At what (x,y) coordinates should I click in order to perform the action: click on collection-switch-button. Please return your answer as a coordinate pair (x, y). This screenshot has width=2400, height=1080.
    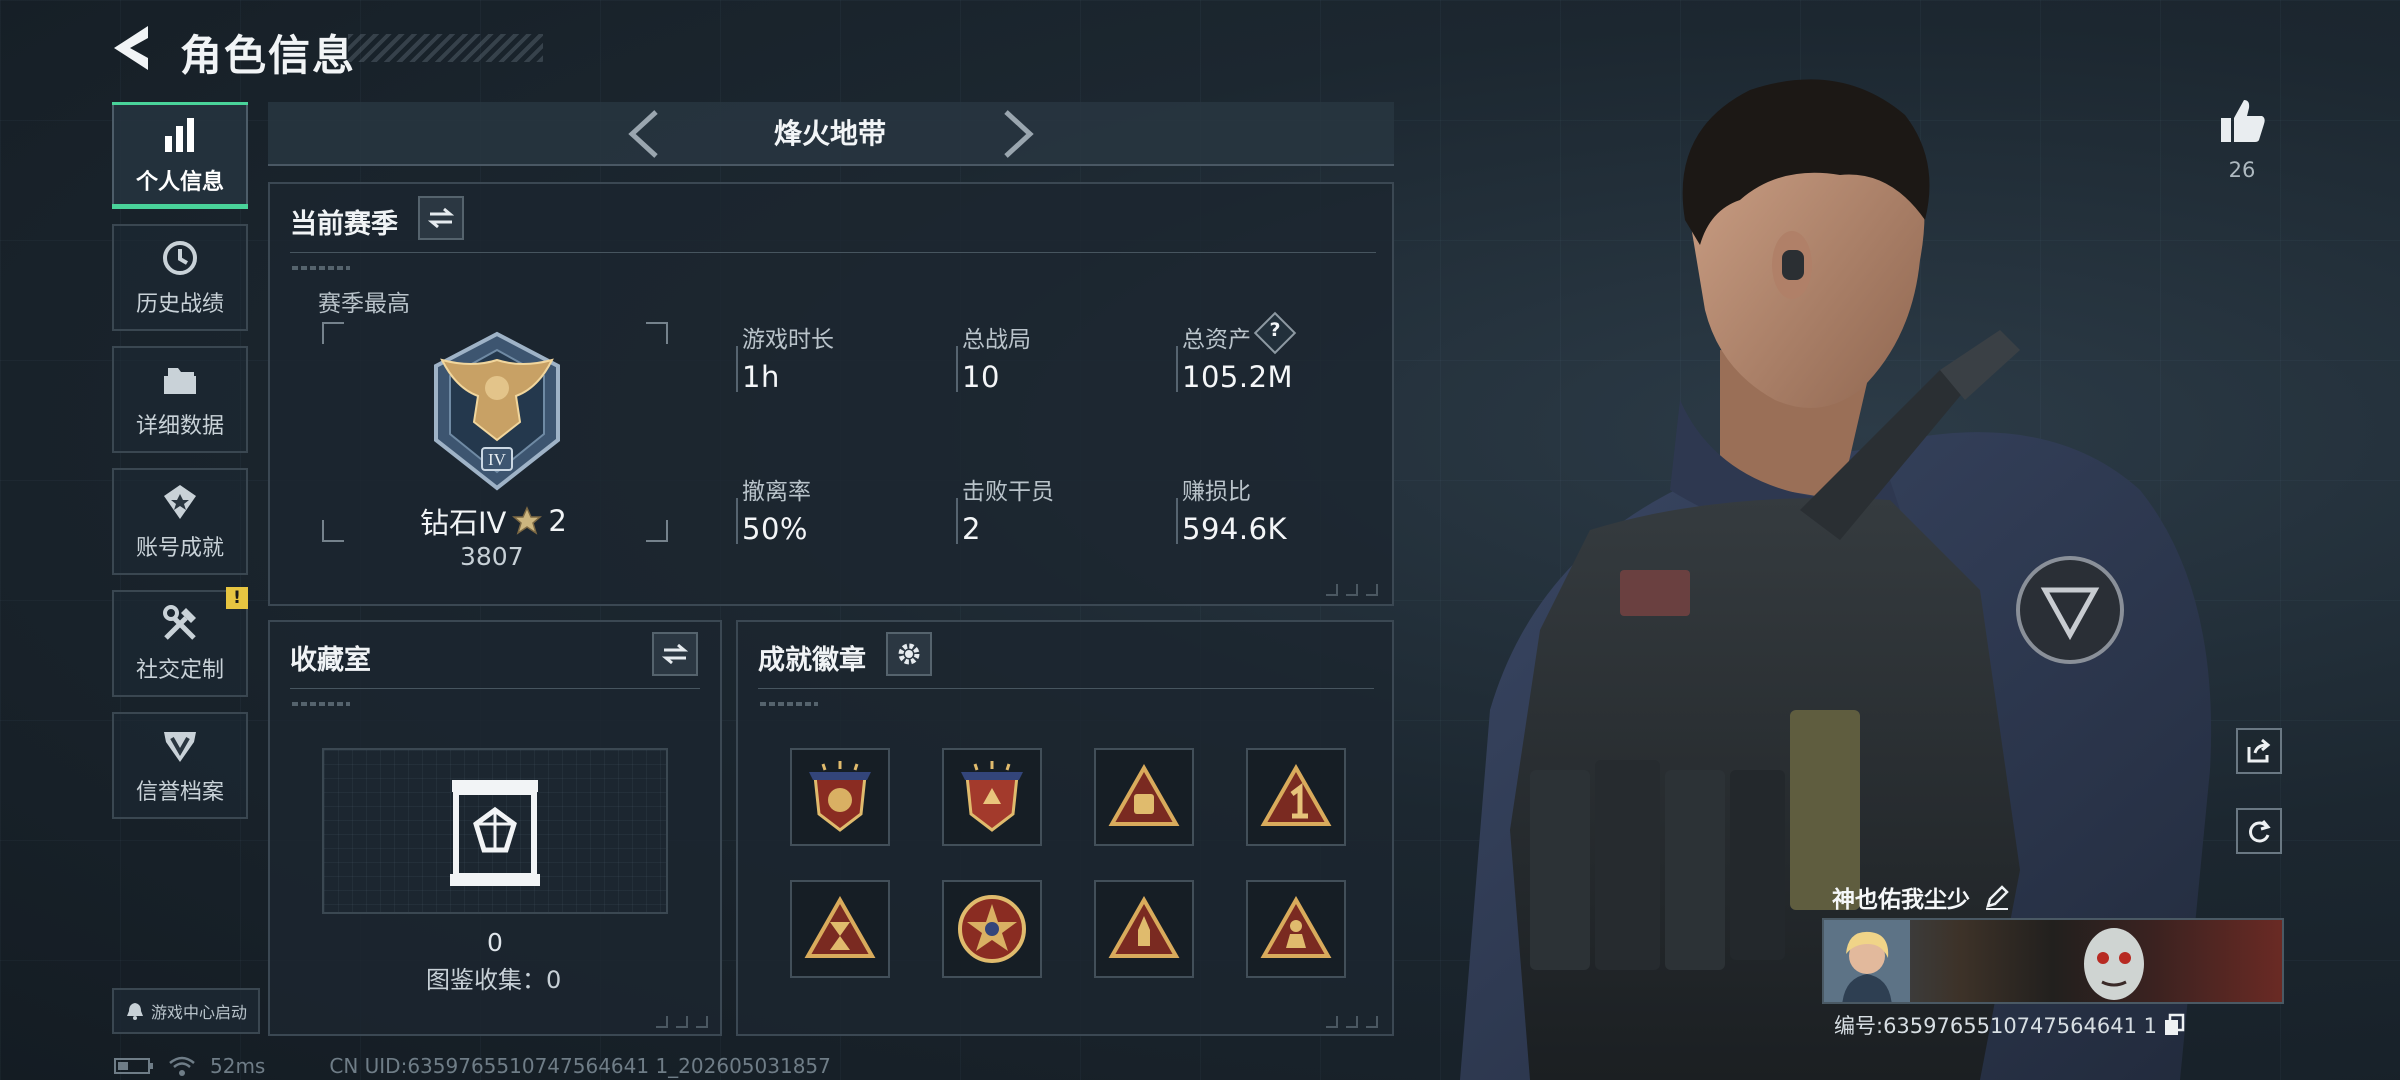
    Looking at the image, I should click on (675, 654).